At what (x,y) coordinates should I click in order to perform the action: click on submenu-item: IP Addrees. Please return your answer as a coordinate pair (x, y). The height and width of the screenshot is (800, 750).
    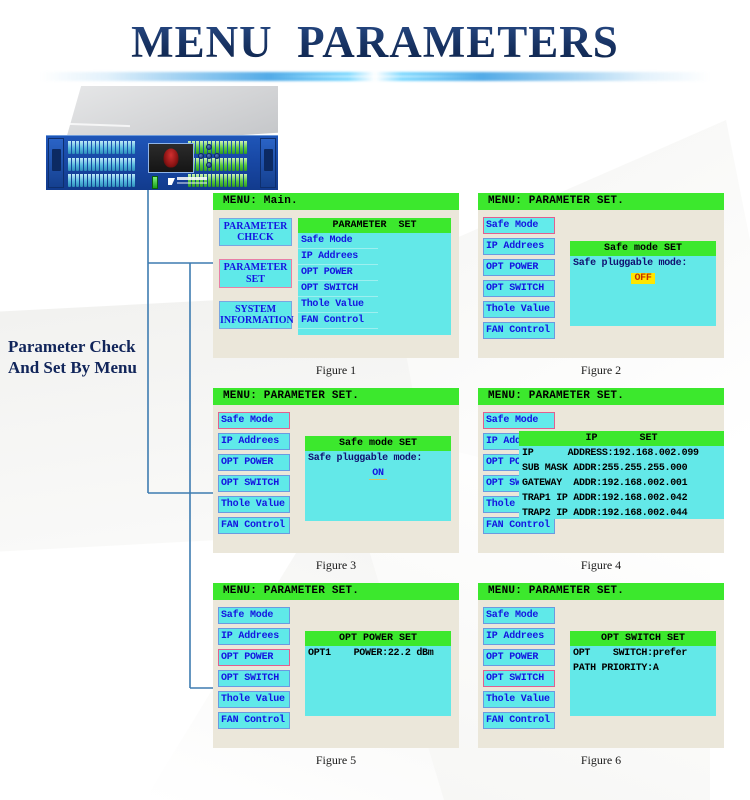
    Looking at the image, I should click on (338, 257).